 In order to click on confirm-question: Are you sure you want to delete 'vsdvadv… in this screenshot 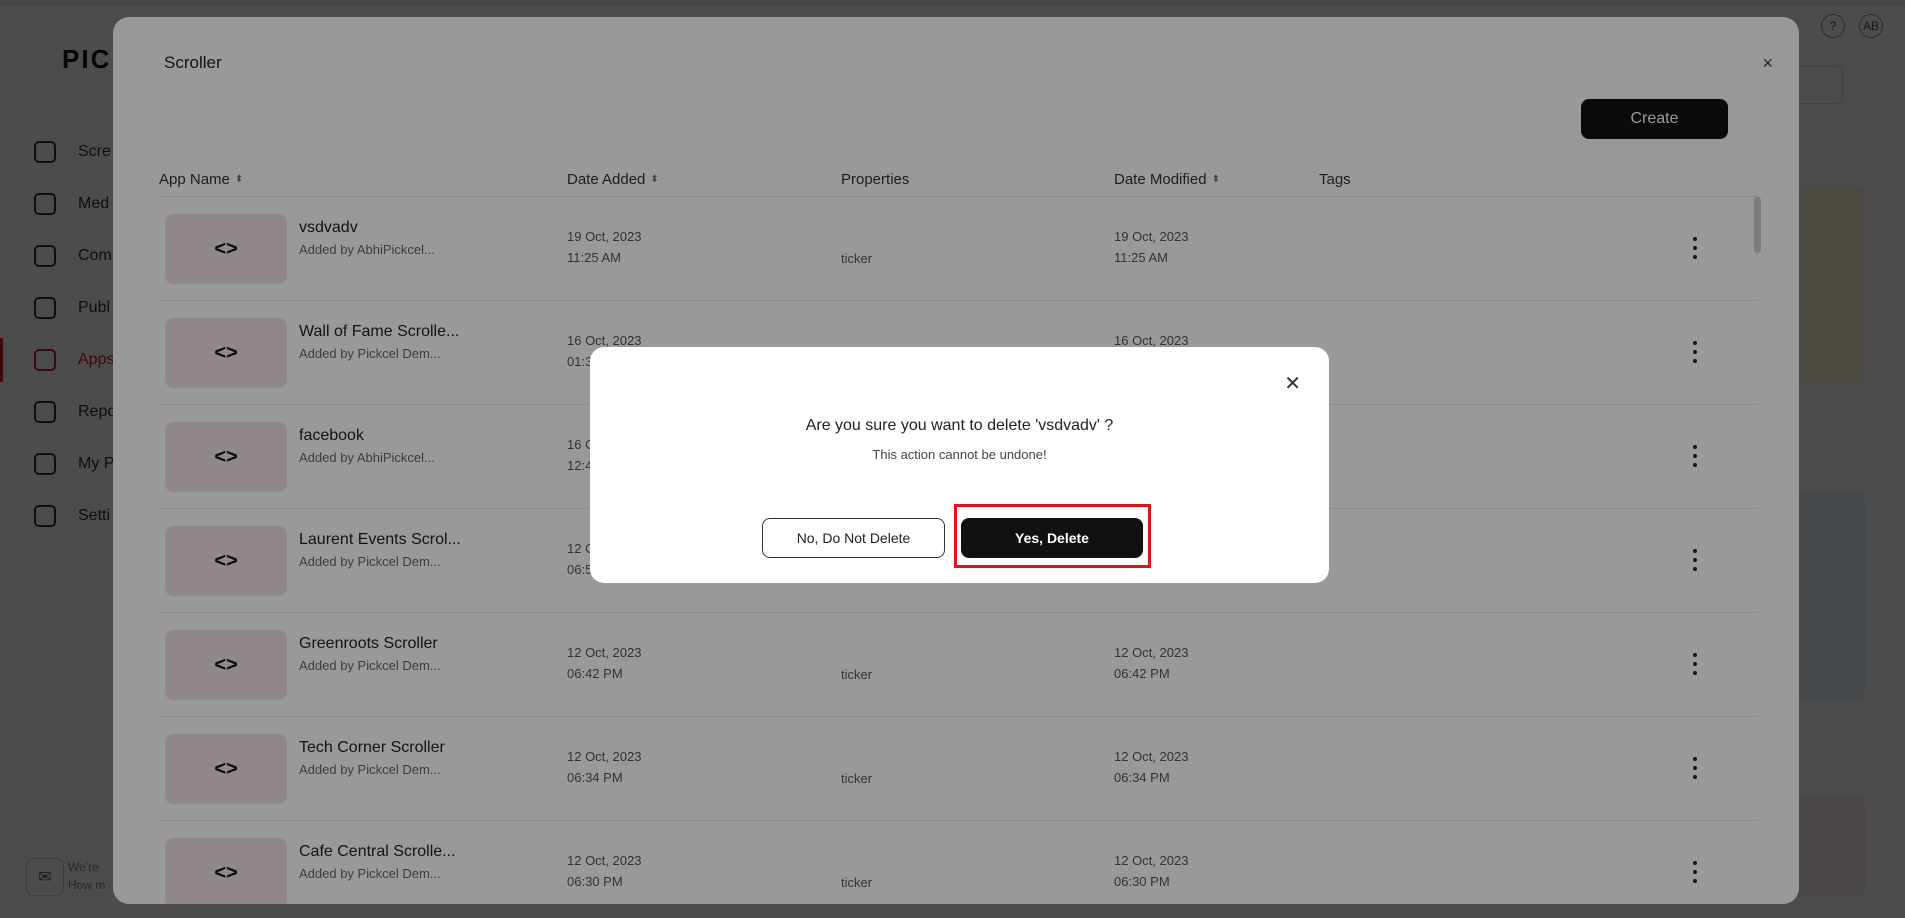, I will do `click(959, 425)`.